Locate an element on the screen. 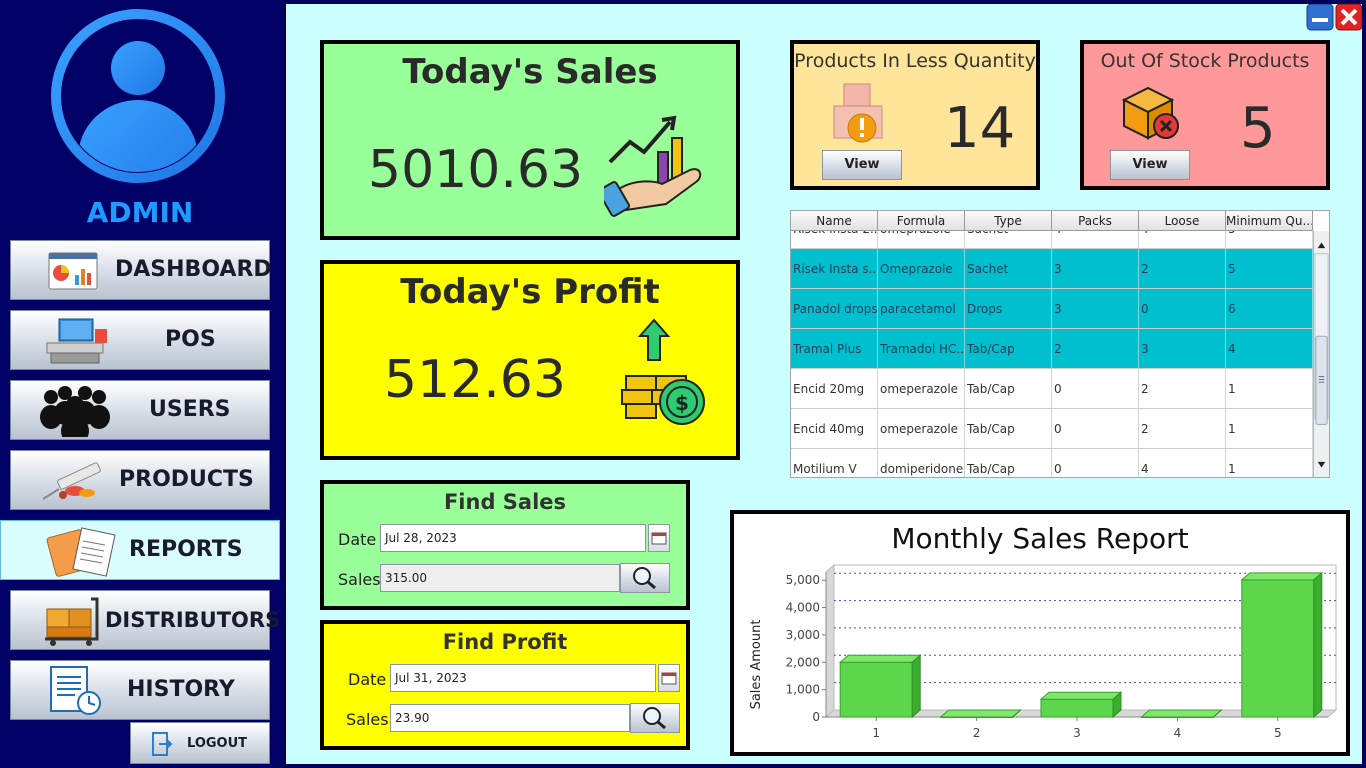  find-profit-calendar-button is located at coordinates (669, 678).